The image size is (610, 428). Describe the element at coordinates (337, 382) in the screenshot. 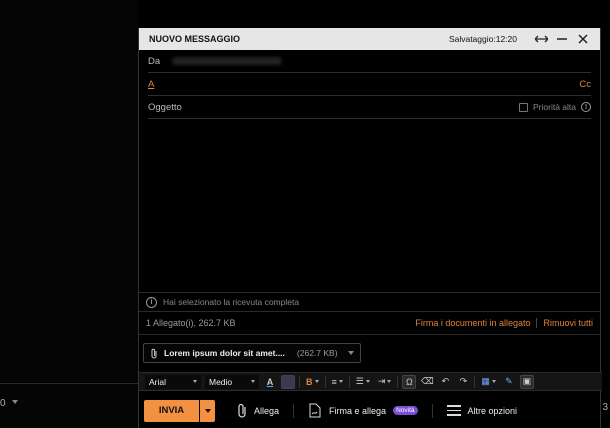

I see `list-menu-button: ≡` at that location.